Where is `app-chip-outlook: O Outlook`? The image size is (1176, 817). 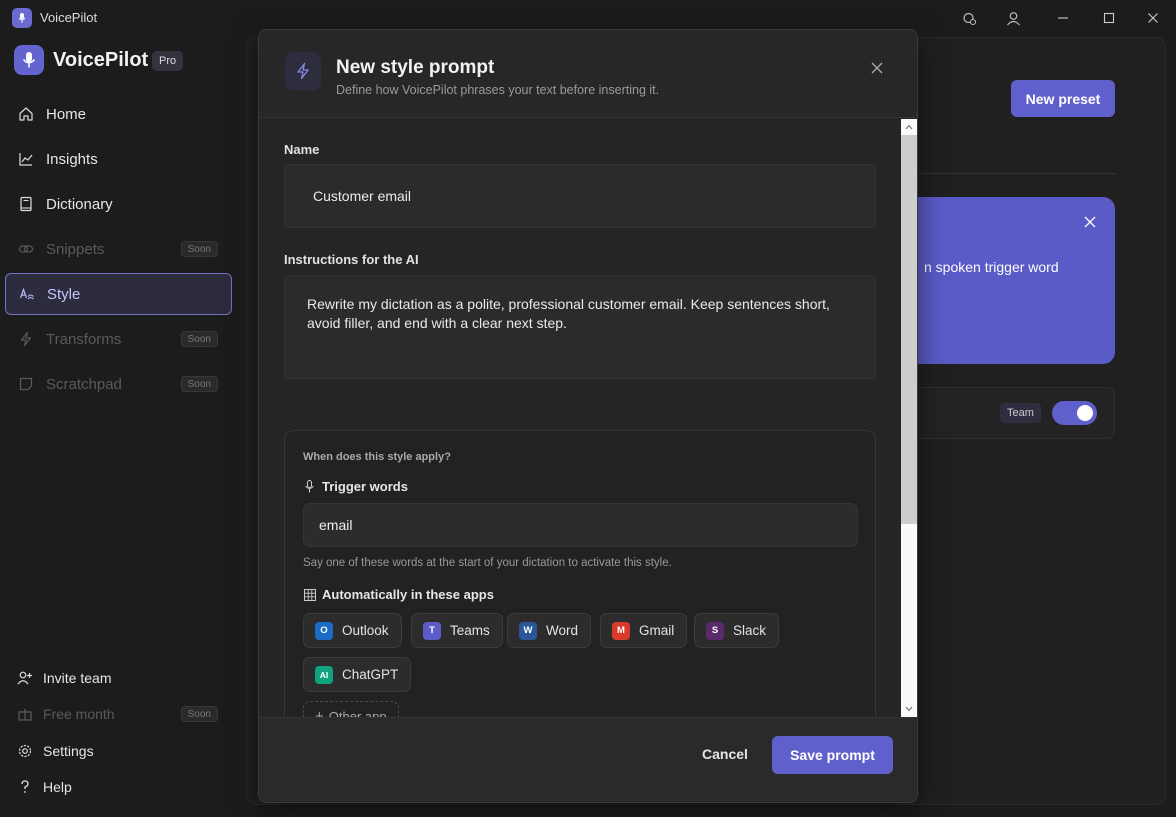
app-chip-outlook: O Outlook is located at coordinates (352, 630).